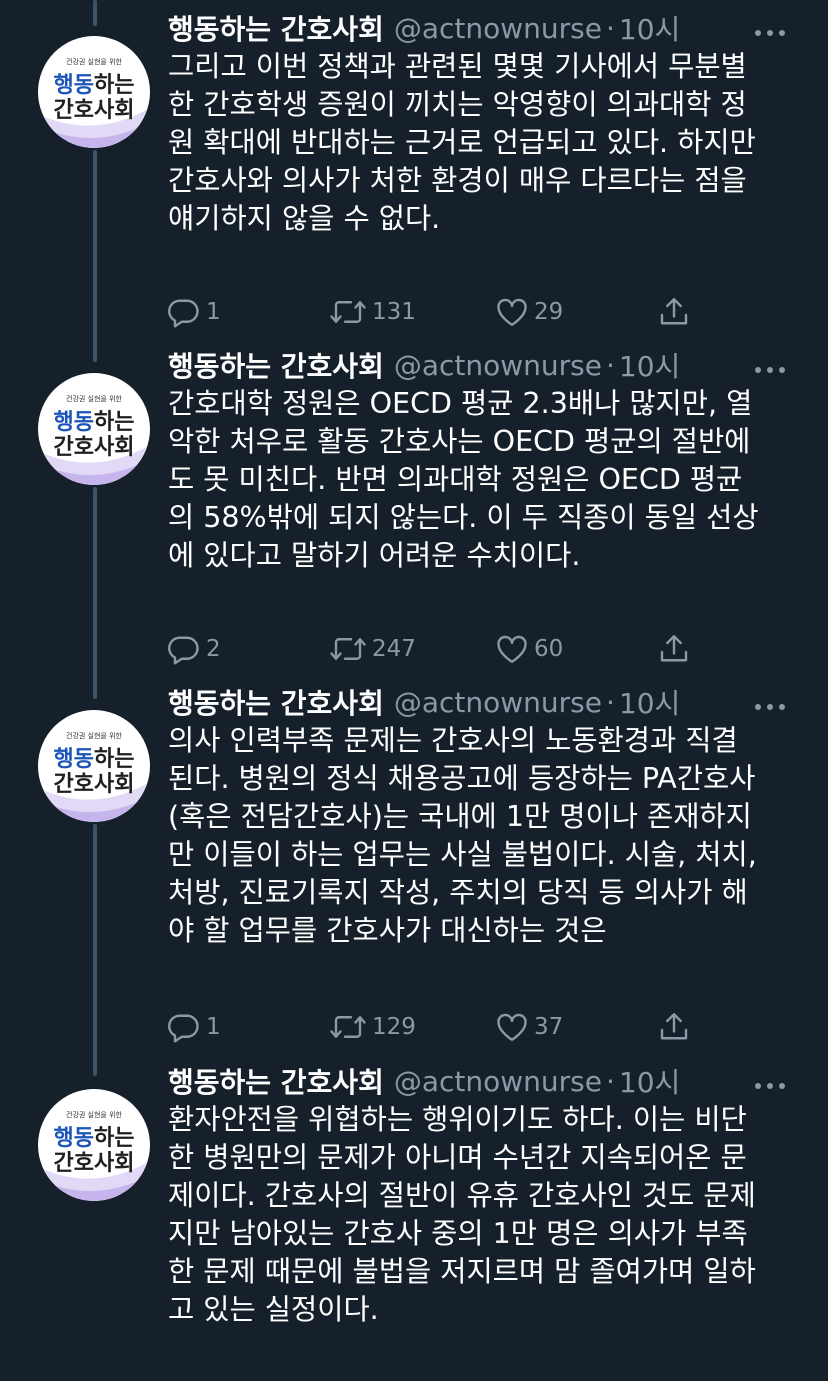  I want to click on retweet-count: 131, so click(394, 312).